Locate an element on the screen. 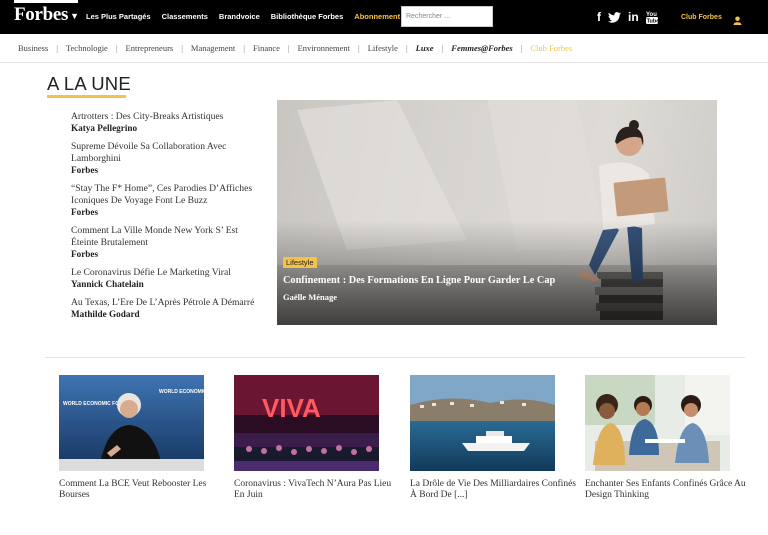  section-title-underline is located at coordinates (86, 96).